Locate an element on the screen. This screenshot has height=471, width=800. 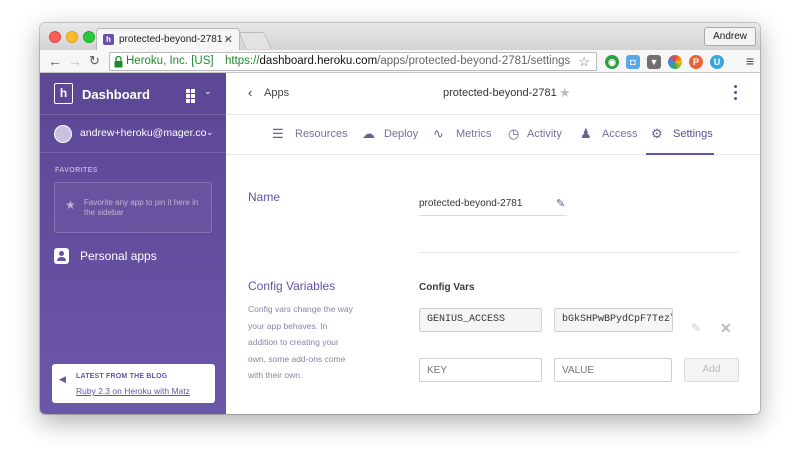
u-extension-icon: U is located at coordinates (717, 62).